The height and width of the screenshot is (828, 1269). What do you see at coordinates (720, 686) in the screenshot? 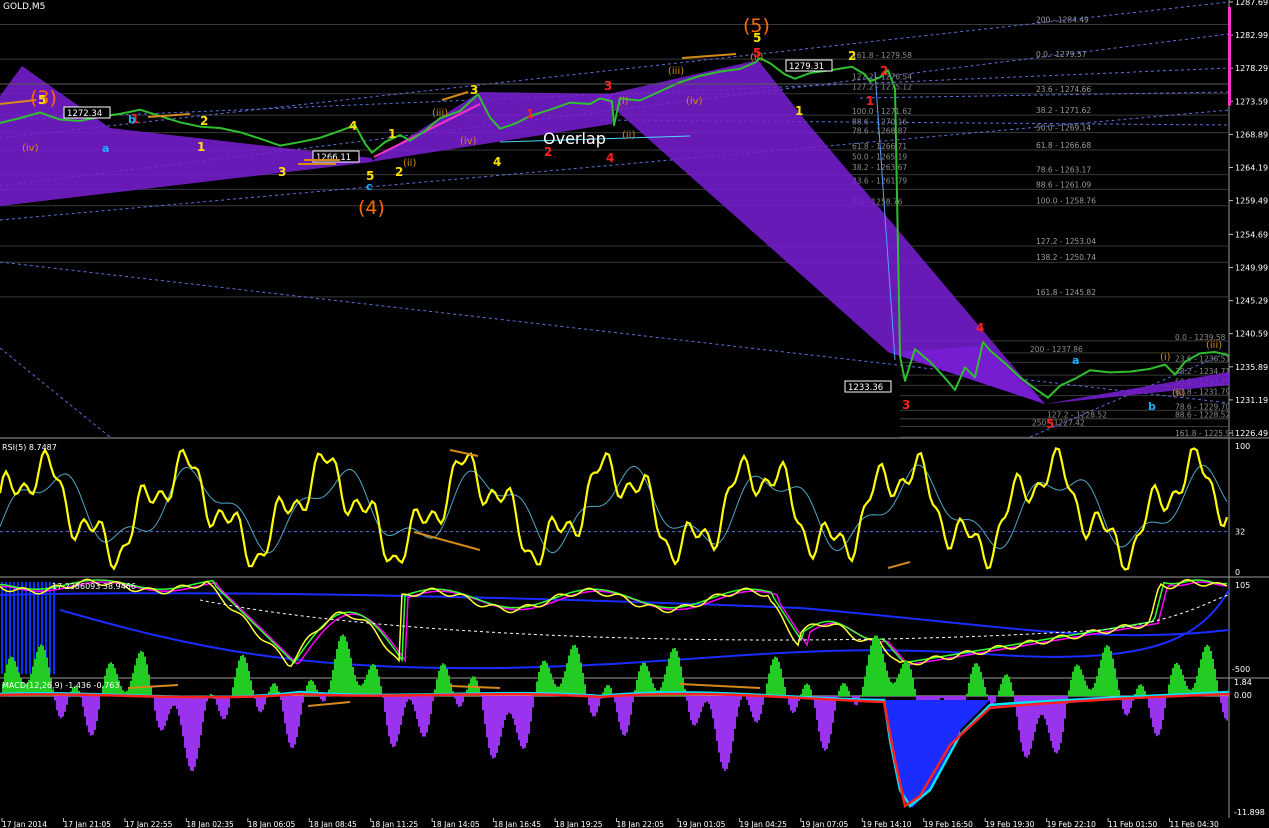
I see `divergence-mark` at bounding box center [720, 686].